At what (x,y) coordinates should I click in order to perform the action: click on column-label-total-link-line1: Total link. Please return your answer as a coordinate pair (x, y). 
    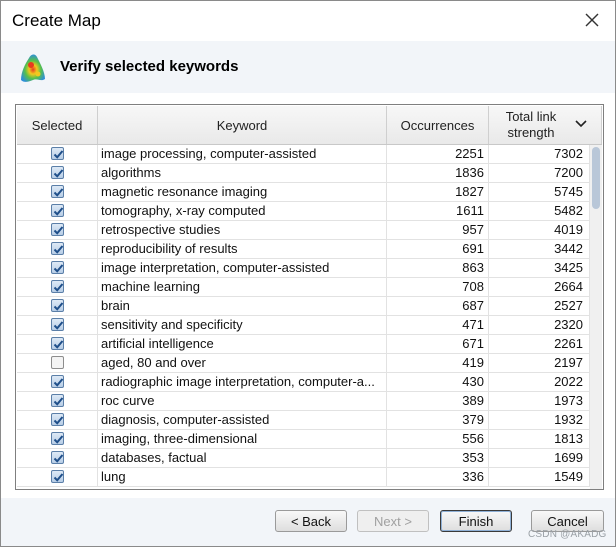
    Looking at the image, I should click on (531, 116).